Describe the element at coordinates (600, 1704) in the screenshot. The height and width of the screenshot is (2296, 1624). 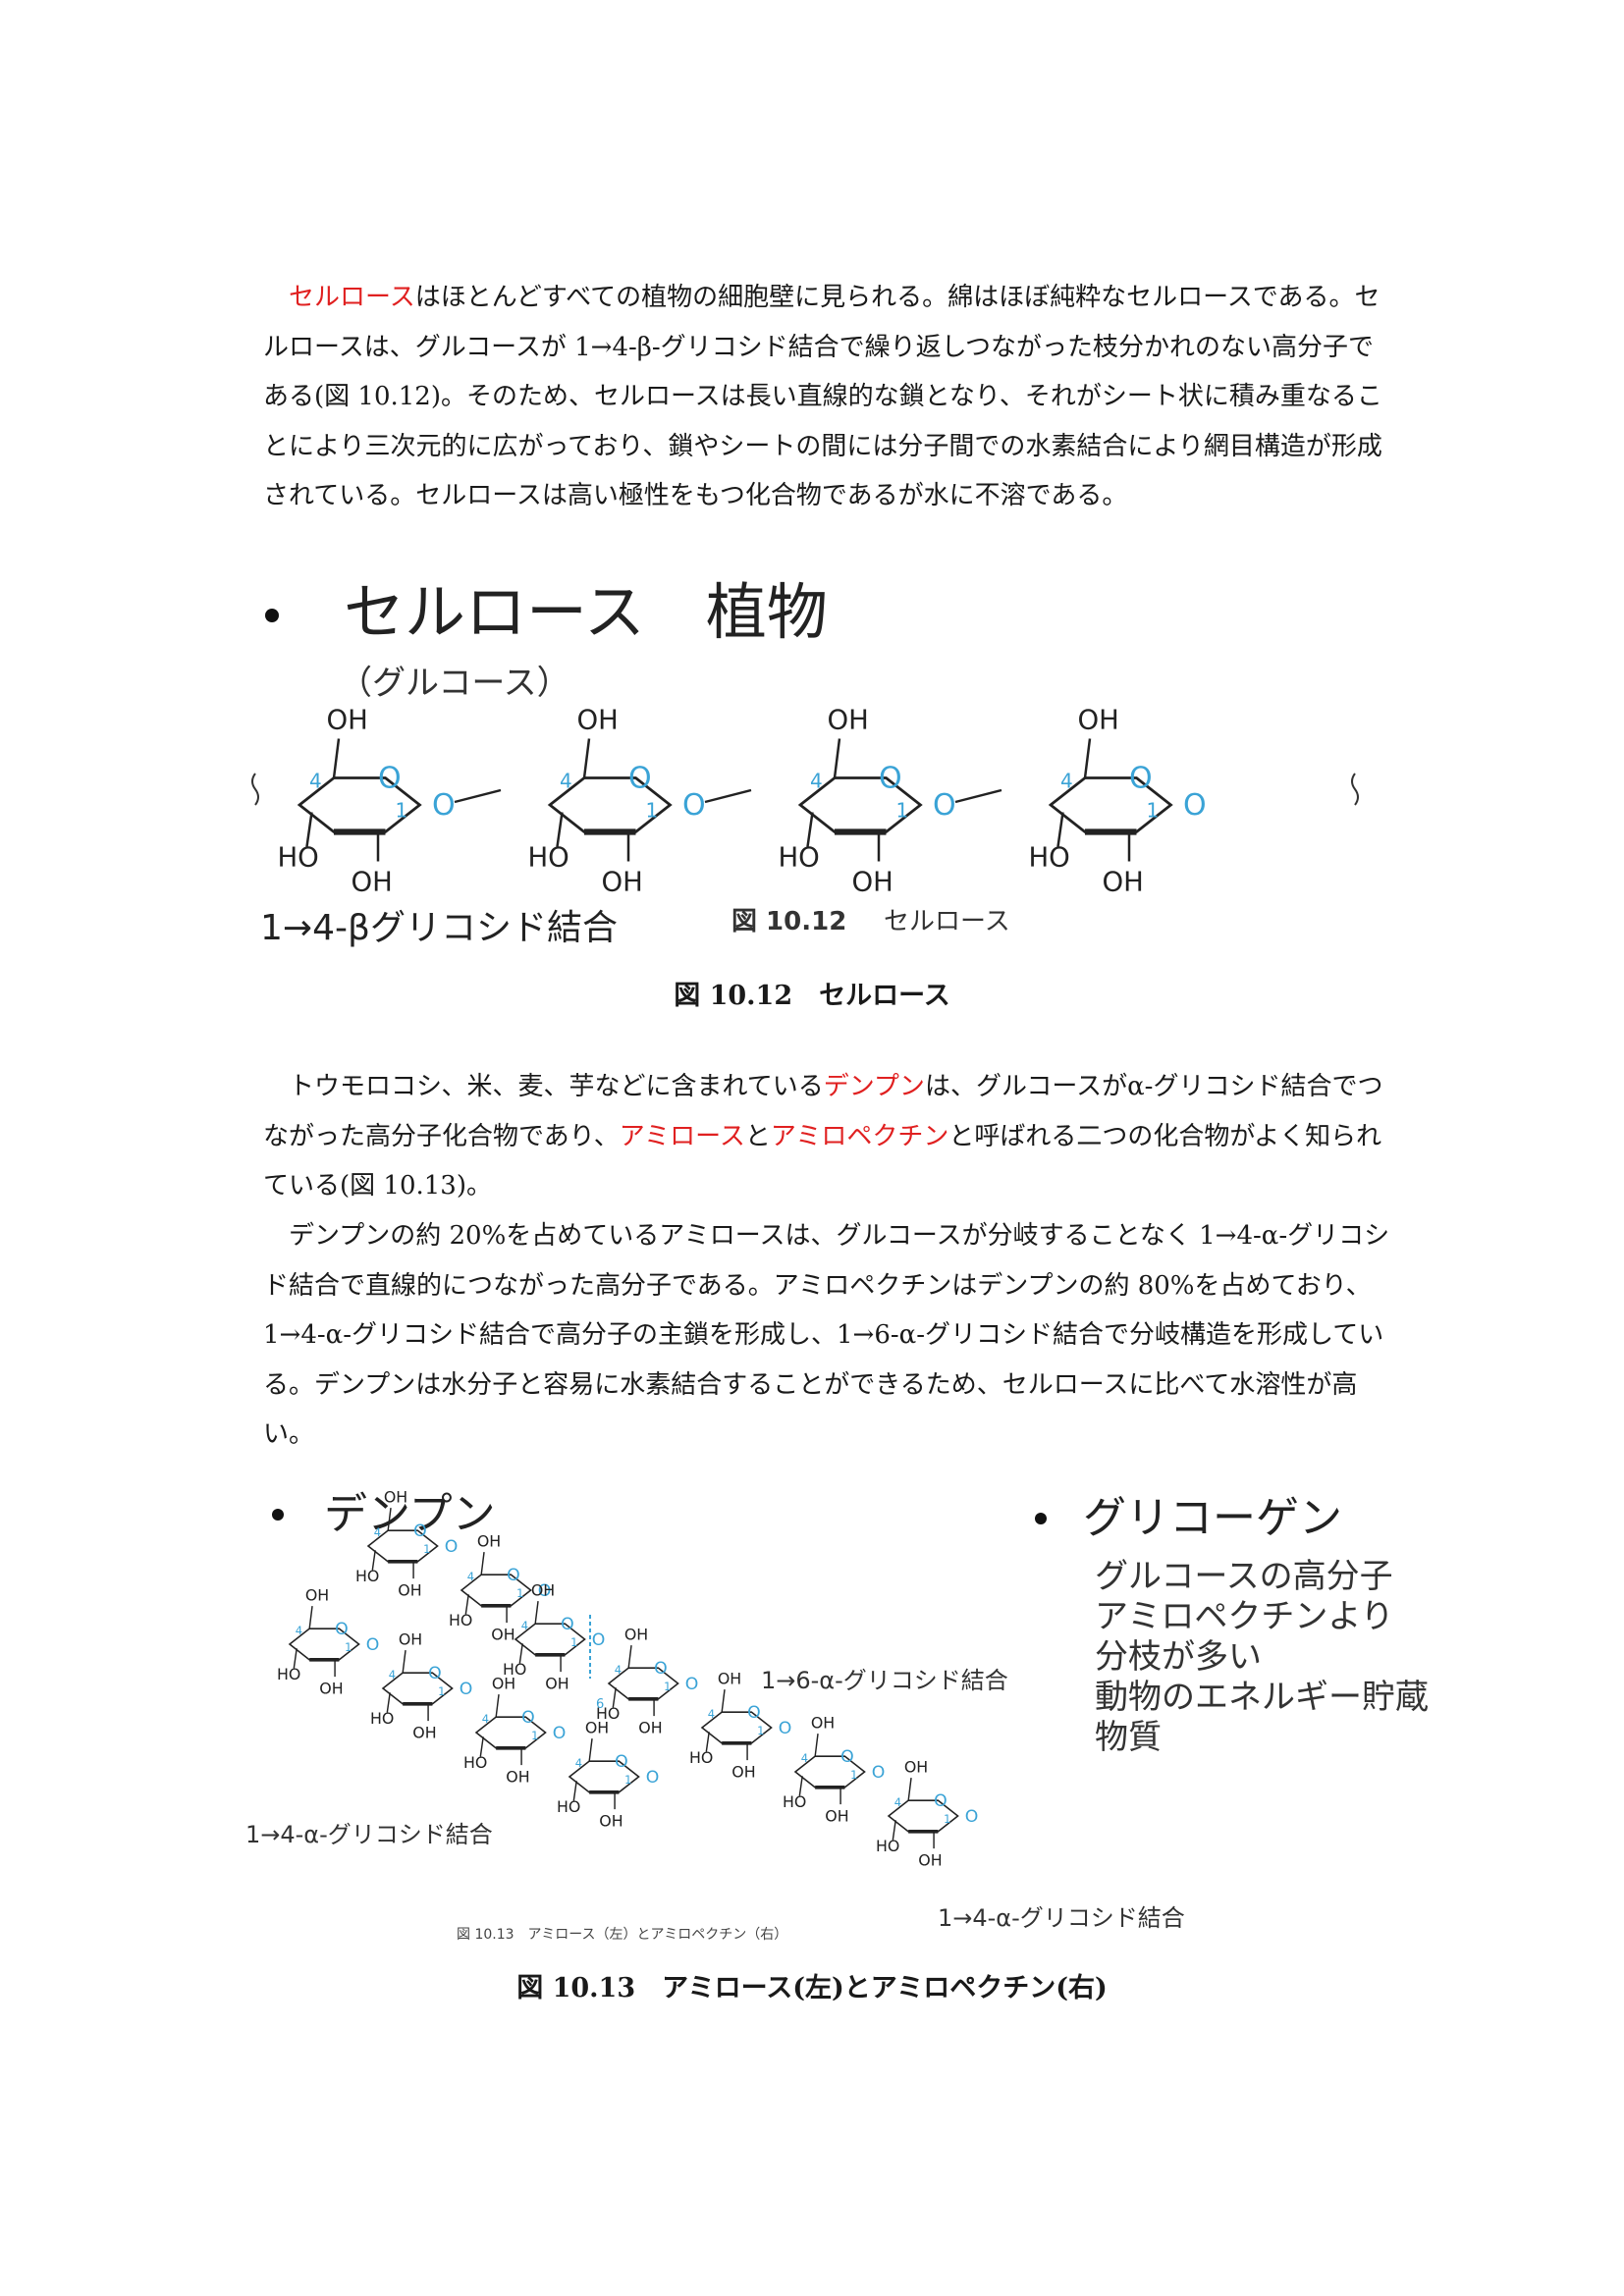
I see `carbon-number: 6` at that location.